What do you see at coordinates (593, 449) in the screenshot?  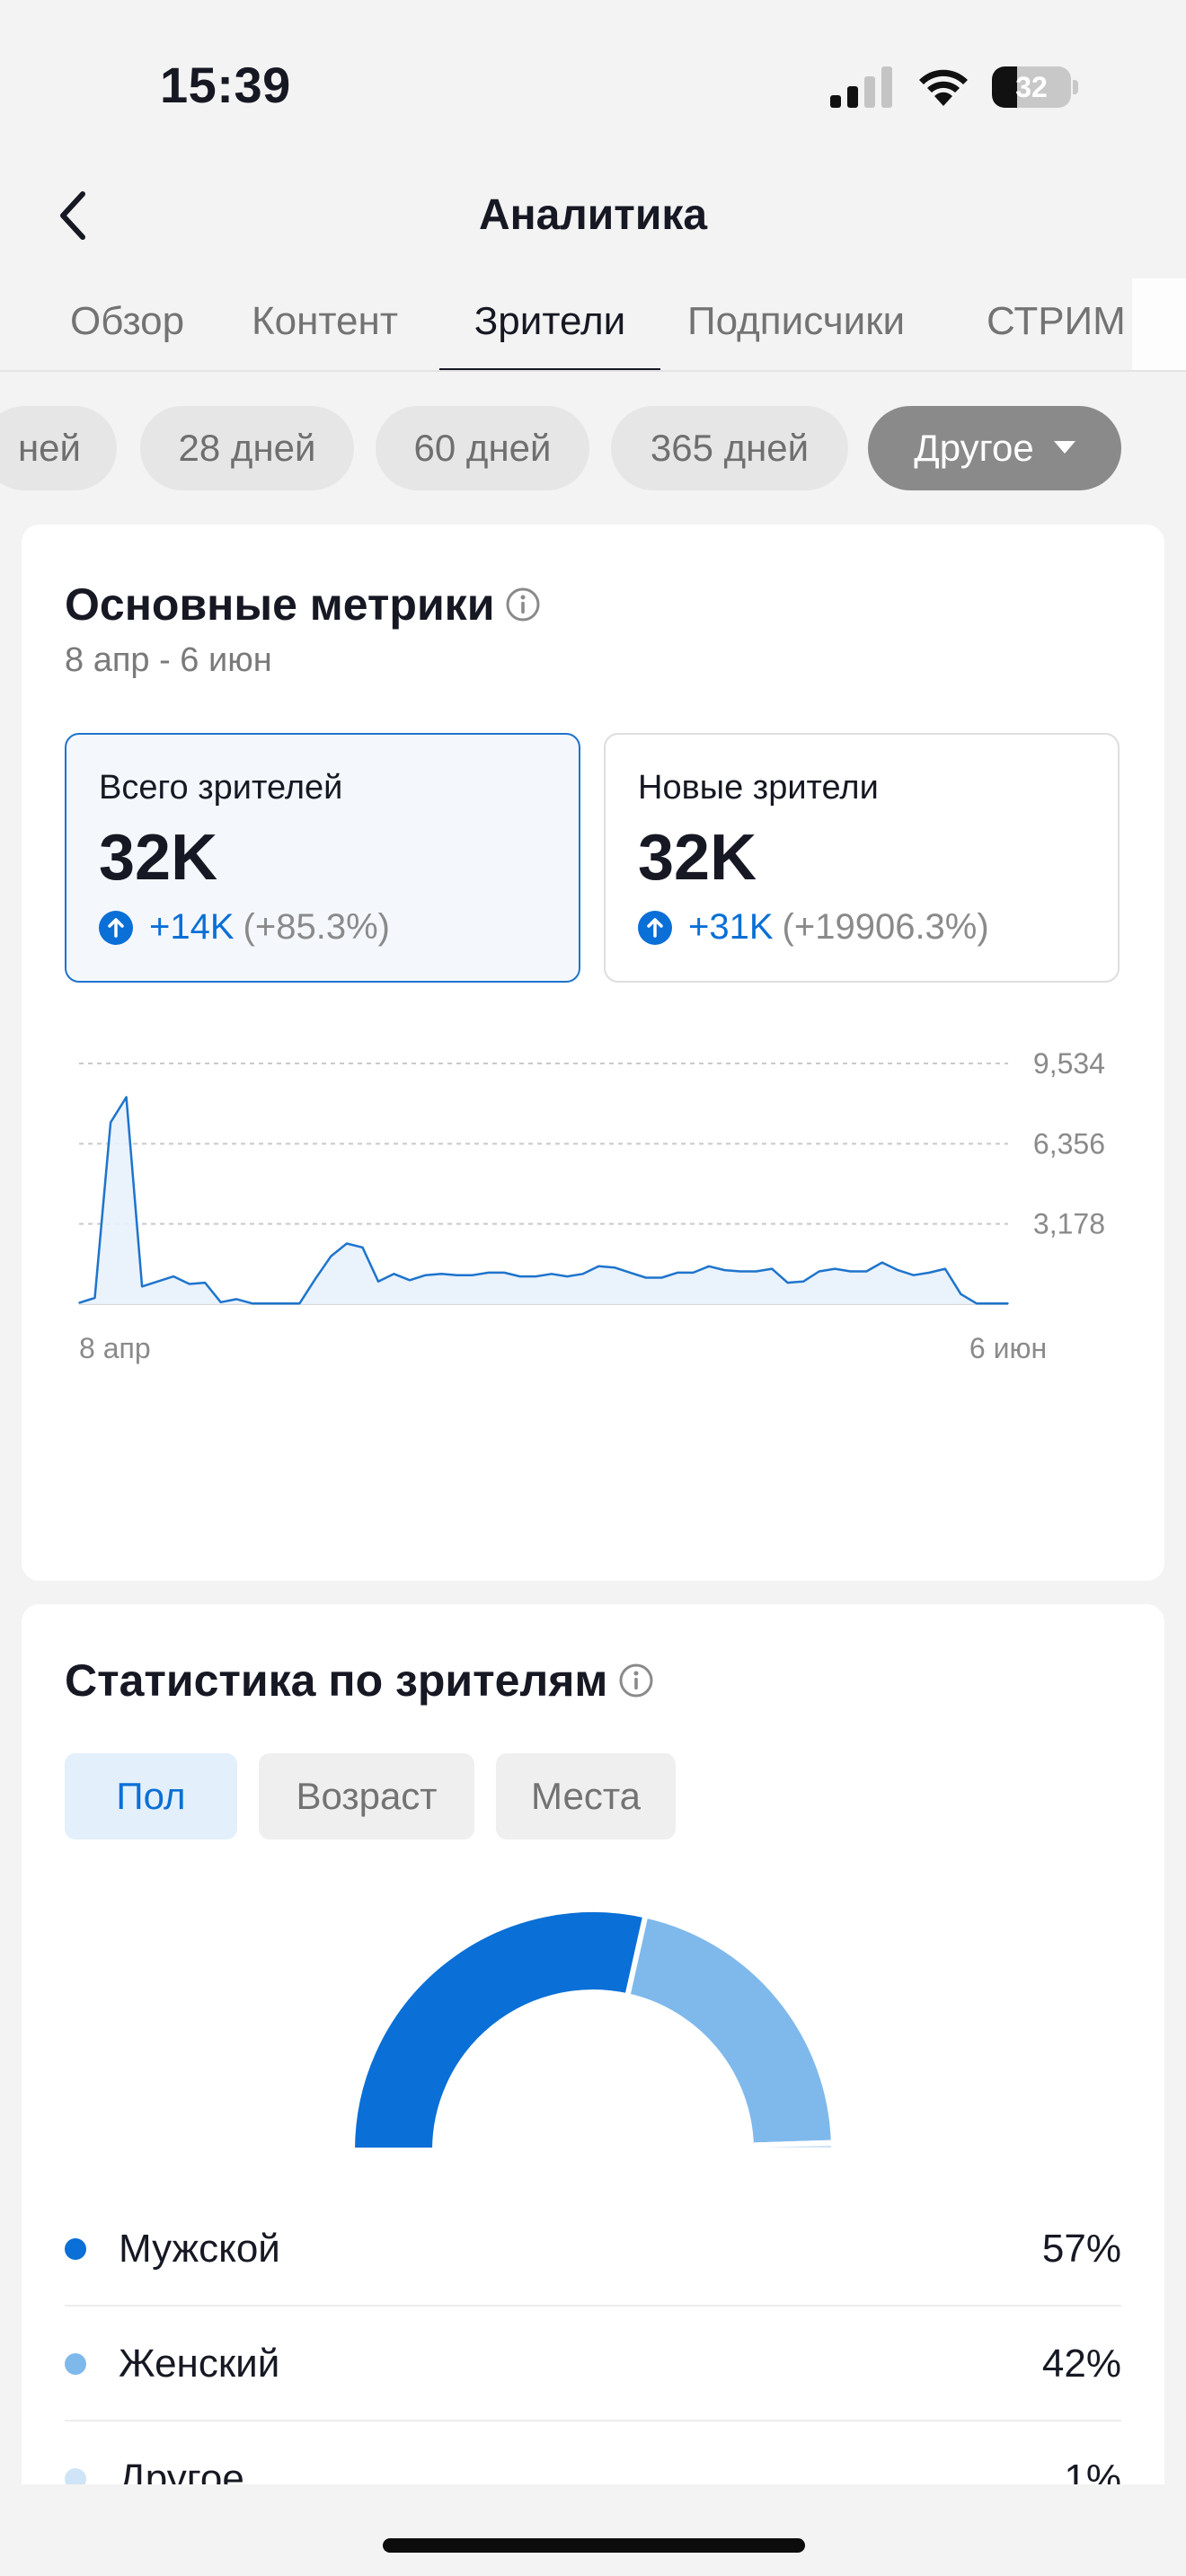 I see `period-selector: ней 28 дней 60 дней 365 дней Другое` at bounding box center [593, 449].